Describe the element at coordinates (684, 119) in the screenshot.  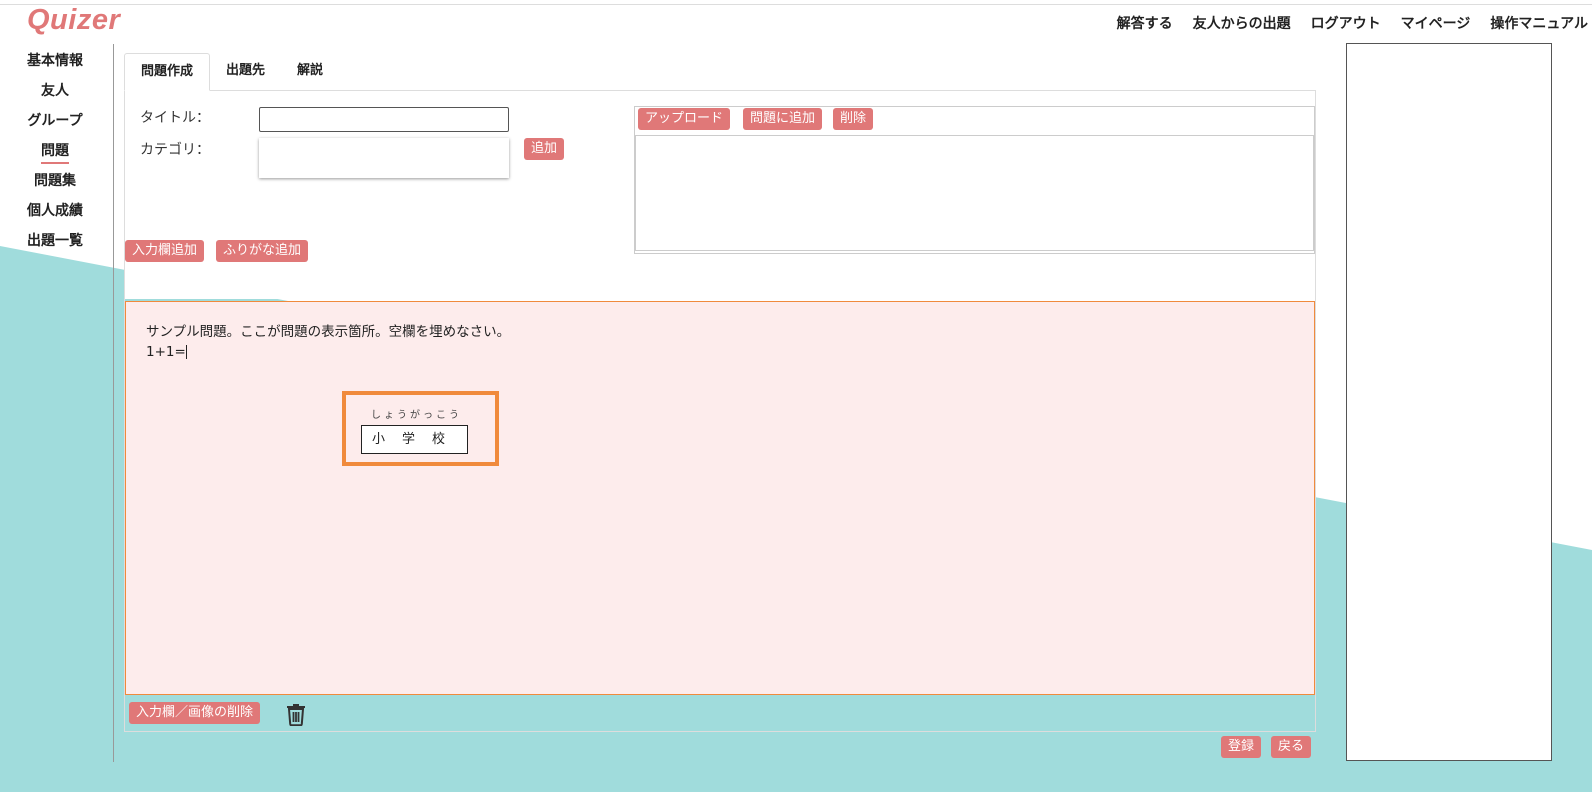
I see `upload-button: アップロード` at that location.